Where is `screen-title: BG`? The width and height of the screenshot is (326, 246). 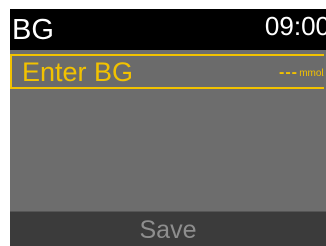
screen-title: BG is located at coordinates (33, 30).